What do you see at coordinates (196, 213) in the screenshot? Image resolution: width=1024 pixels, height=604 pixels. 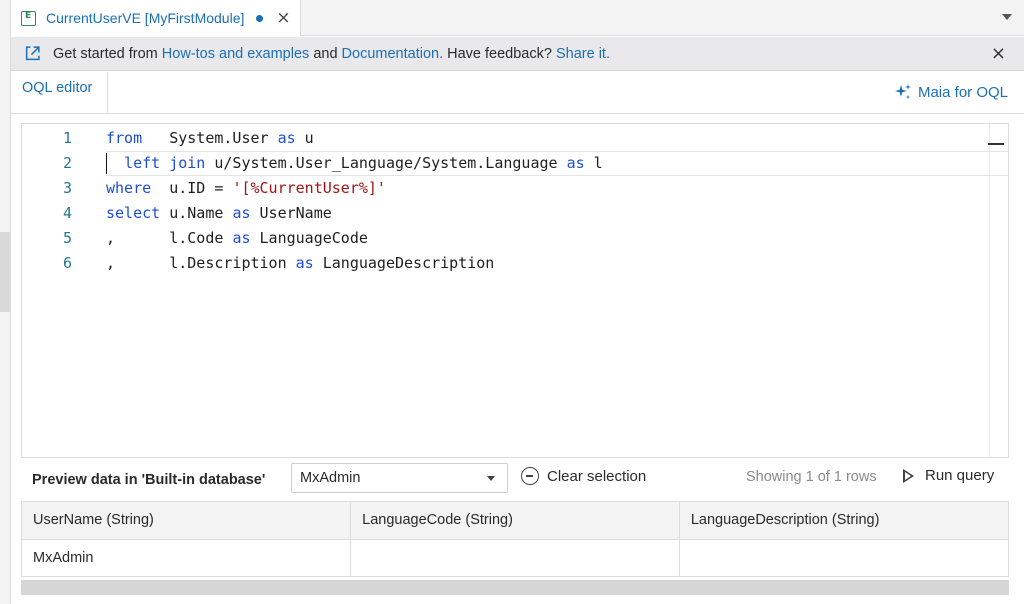 I see `text-token: u.Name` at bounding box center [196, 213].